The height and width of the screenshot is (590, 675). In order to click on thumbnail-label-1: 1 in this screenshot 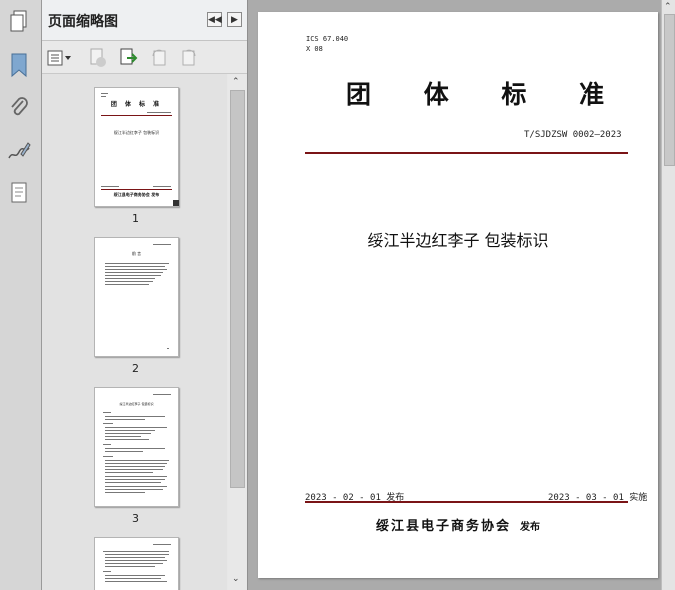, I will do `click(135, 218)`.